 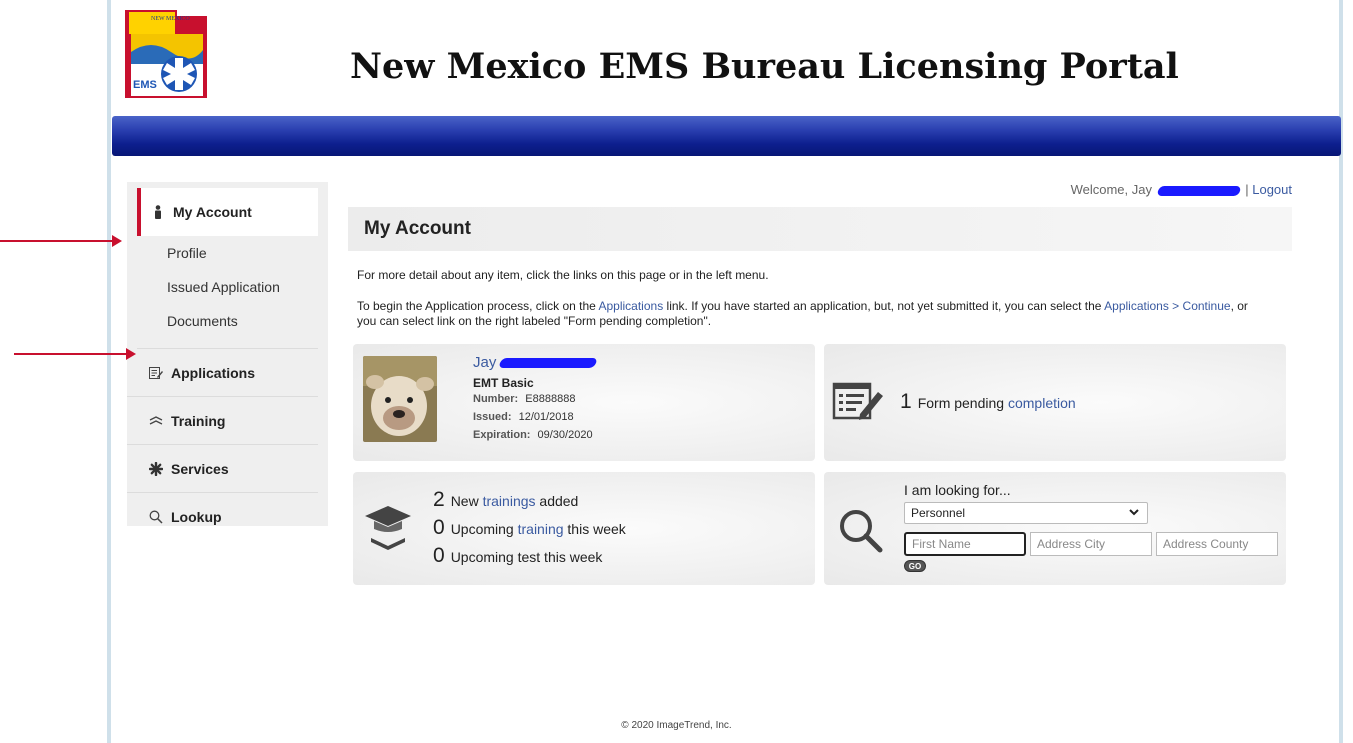 I want to click on license-level: EMT Basic, so click(x=503, y=383).